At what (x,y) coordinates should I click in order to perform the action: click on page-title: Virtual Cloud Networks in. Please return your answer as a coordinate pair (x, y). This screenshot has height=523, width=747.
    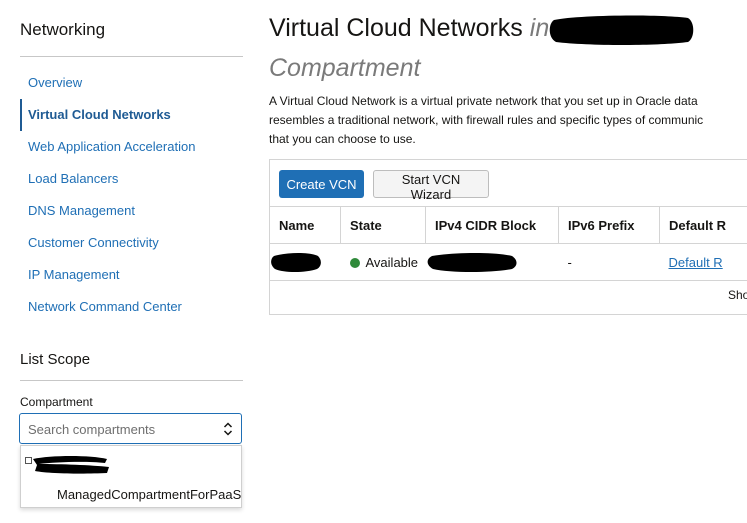
    Looking at the image, I should click on (409, 28).